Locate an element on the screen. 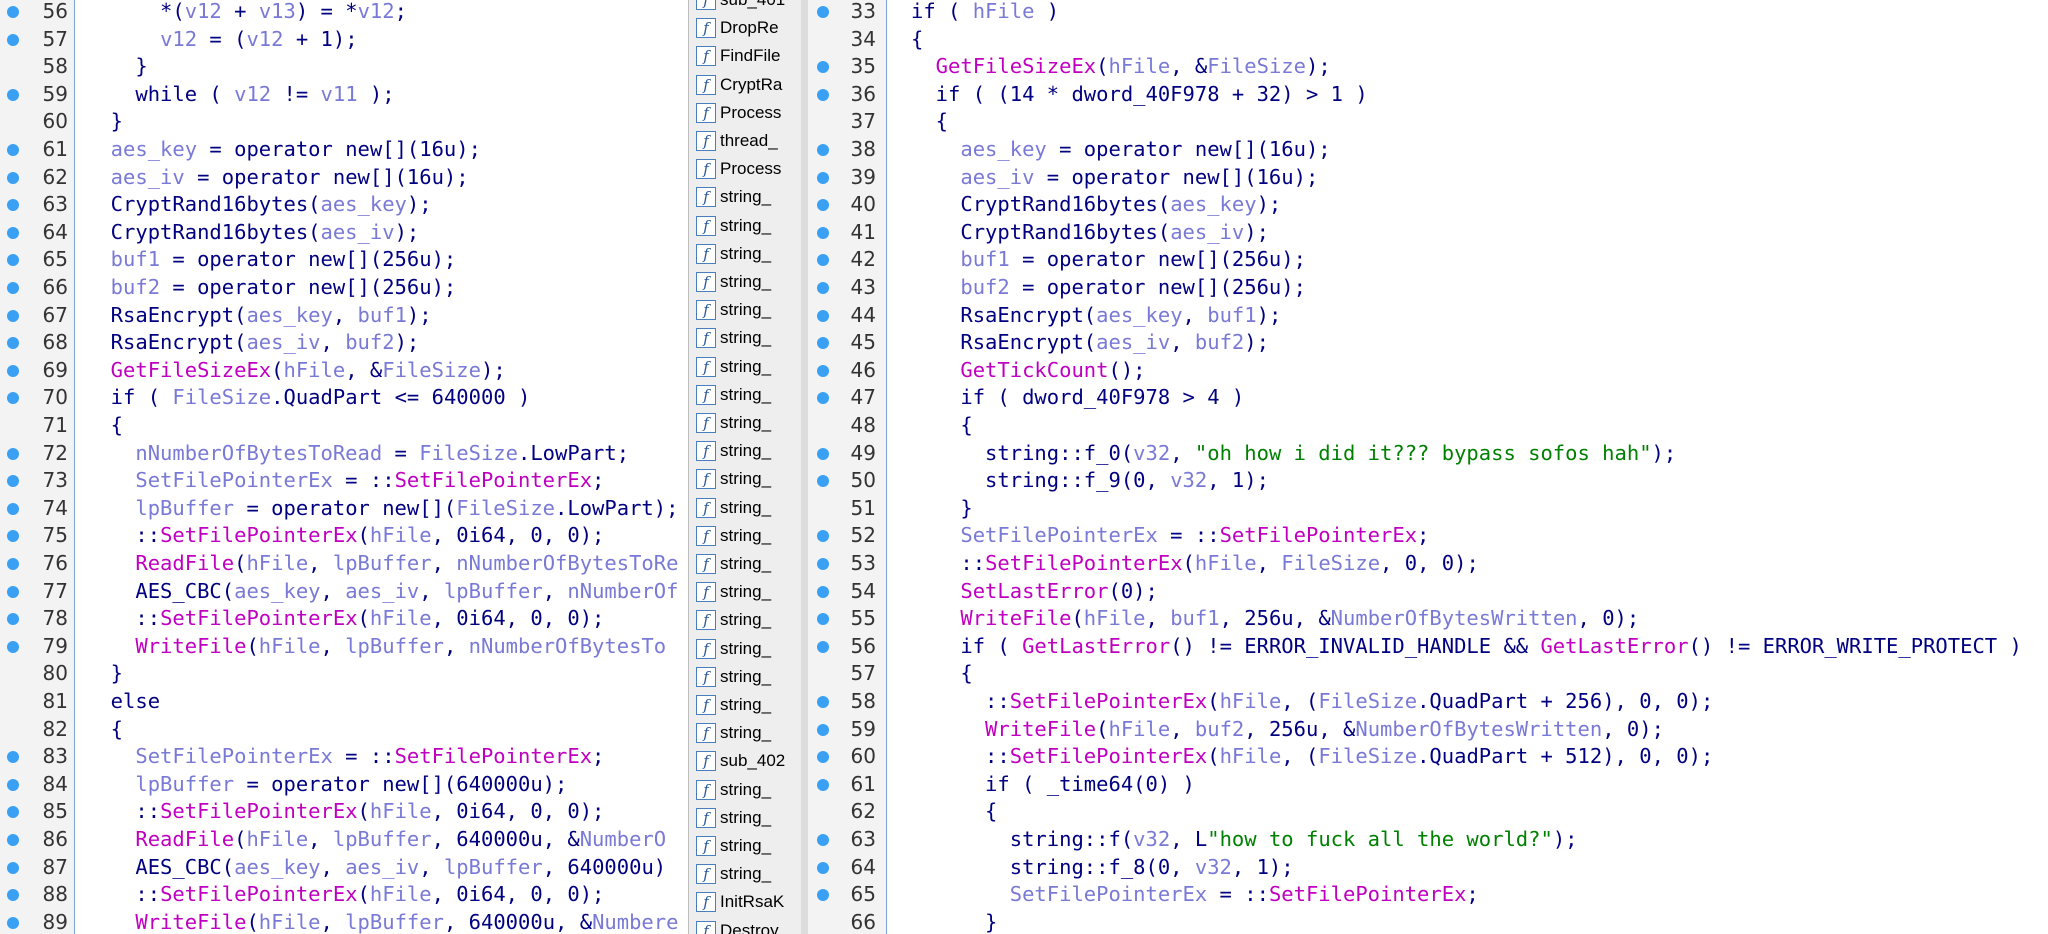 The image size is (2048, 934). code-text: aes_iv = operator new[](16u); is located at coordinates (277, 178).